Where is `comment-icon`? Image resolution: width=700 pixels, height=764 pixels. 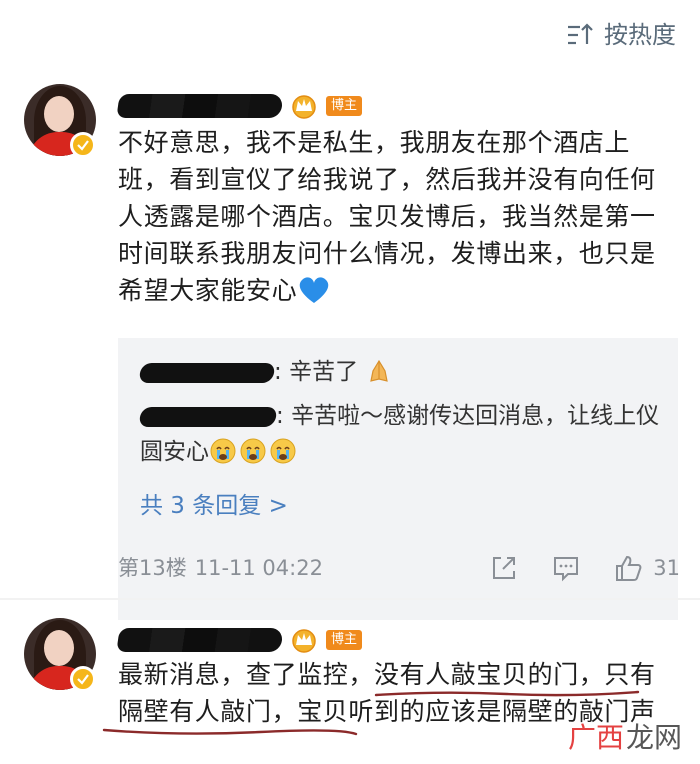
comment-icon is located at coordinates (566, 568).